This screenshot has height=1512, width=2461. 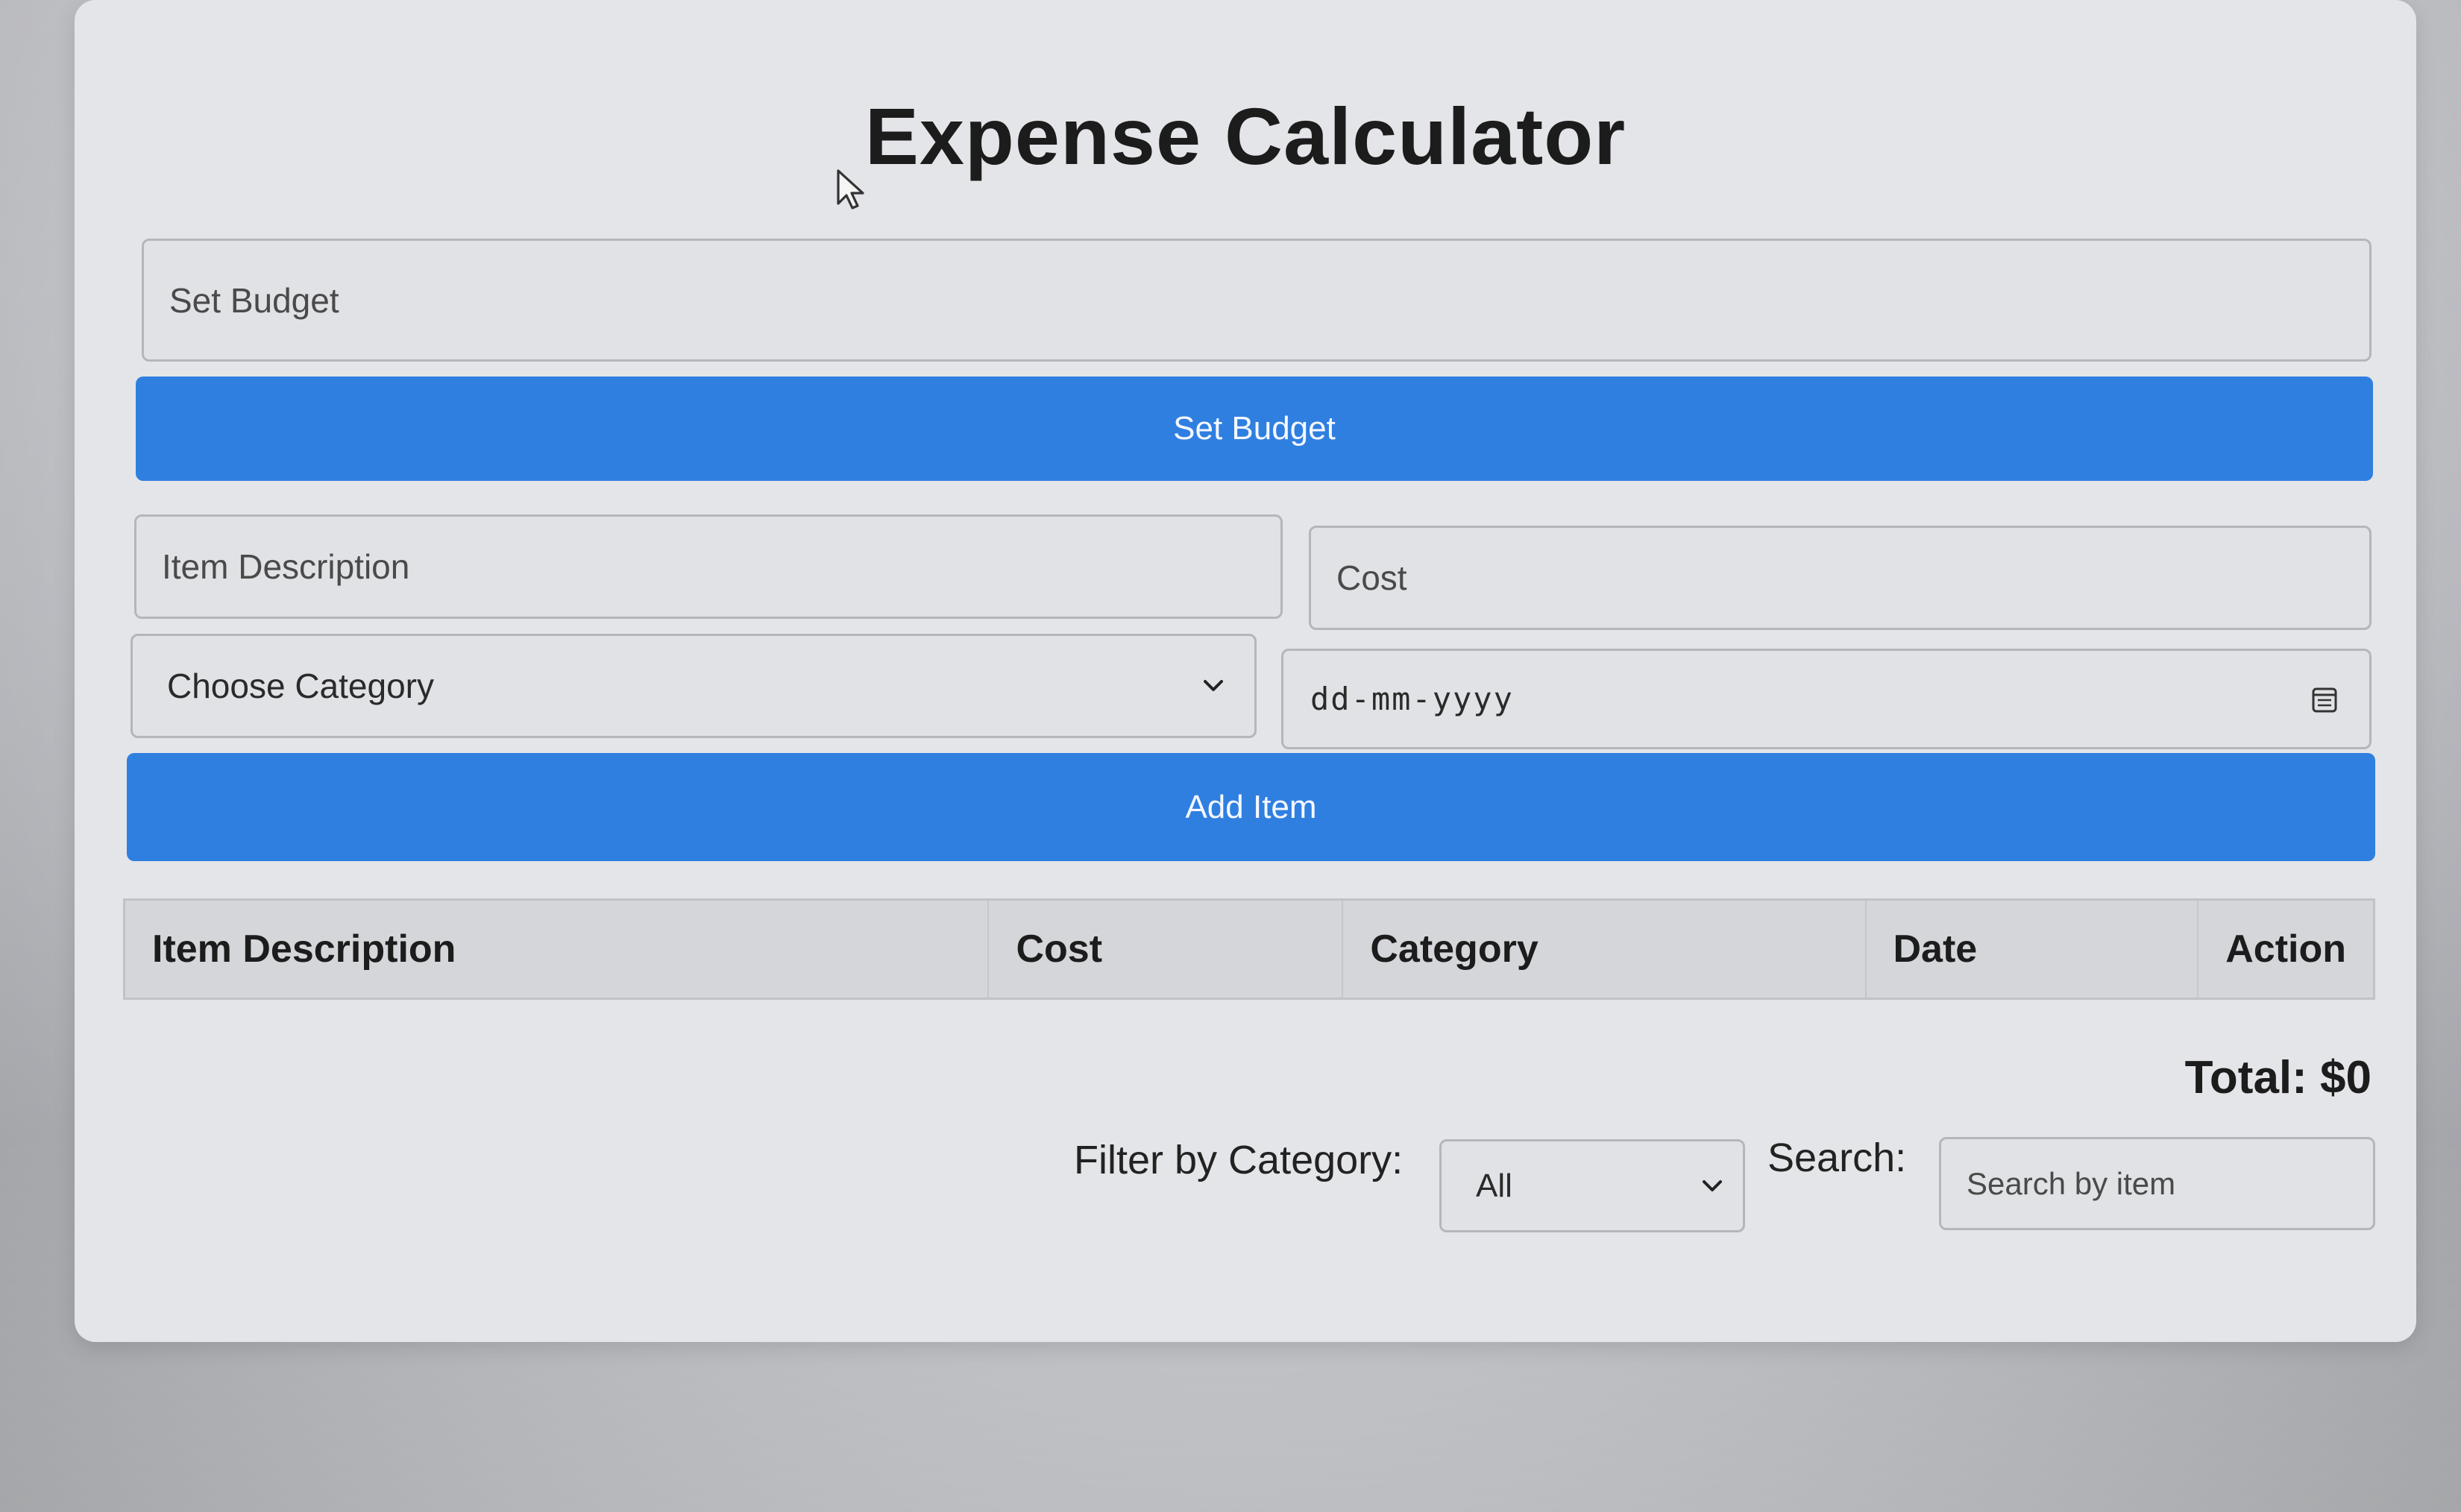 What do you see at coordinates (694, 686) in the screenshot?
I see `category-select: Choose Category` at bounding box center [694, 686].